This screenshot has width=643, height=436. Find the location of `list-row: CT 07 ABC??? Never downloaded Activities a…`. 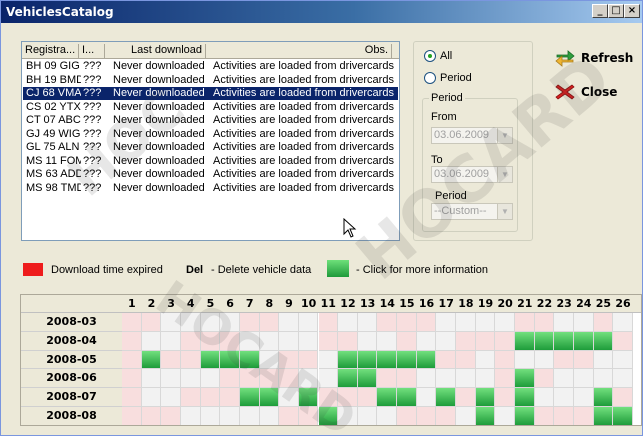

list-row: CT 07 ABC??? Never downloaded Activities a… is located at coordinates (210, 120).